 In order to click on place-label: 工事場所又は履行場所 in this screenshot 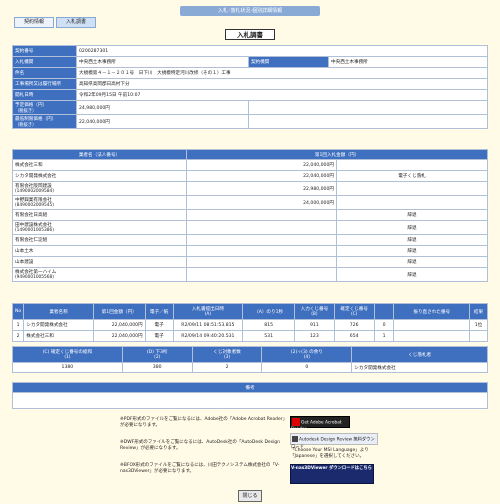, I will do `click(44, 84)`.